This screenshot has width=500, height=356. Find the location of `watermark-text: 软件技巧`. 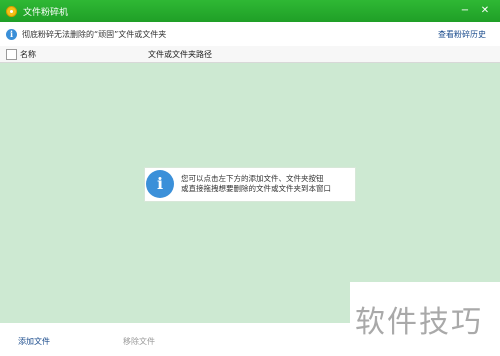

watermark-text: 软件技巧 is located at coordinates (419, 322).